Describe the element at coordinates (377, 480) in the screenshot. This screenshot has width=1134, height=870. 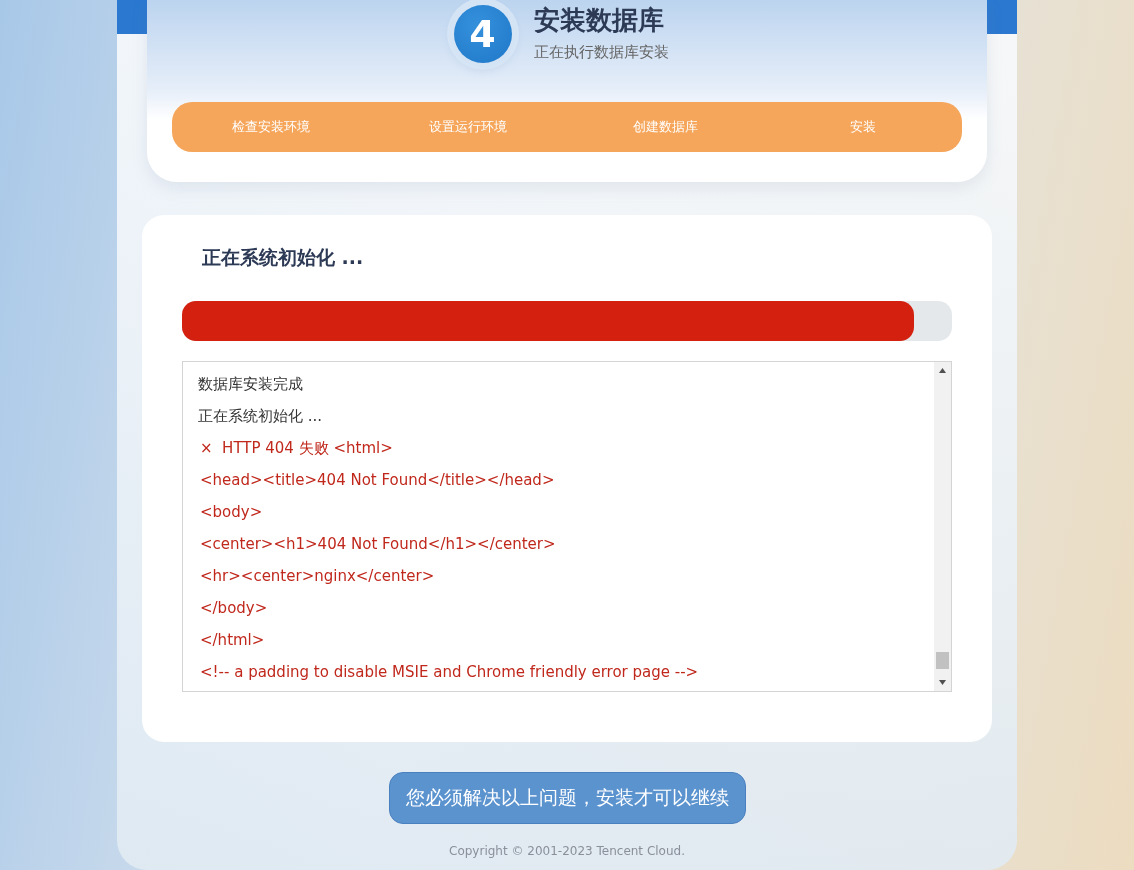
I see `error-line: <head><title>404 Not Found</title></head>` at that location.